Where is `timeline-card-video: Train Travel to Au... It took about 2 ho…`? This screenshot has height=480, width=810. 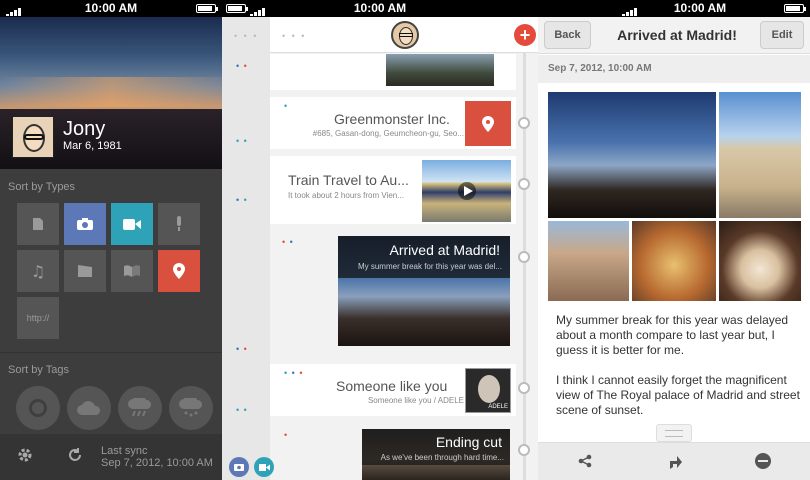 timeline-card-video: Train Travel to Au... It took about 2 ho… is located at coordinates (393, 190).